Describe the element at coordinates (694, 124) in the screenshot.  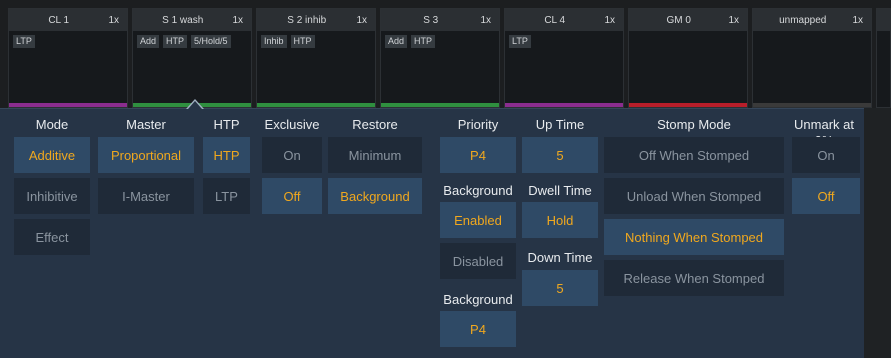
I see `stomp-mode-header: Stomp Mode` at that location.